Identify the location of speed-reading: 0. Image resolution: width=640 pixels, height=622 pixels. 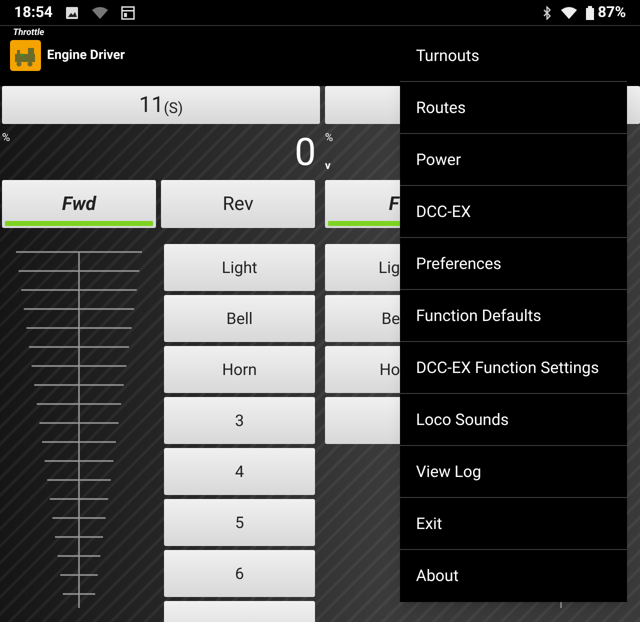
(305, 155).